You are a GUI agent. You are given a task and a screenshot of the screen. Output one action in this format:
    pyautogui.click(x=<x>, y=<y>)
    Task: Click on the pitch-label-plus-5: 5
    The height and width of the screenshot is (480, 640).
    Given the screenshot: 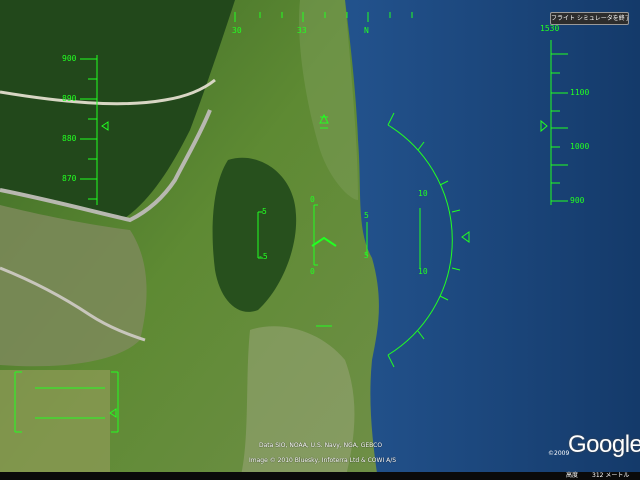 What is the action you would take?
    pyautogui.click(x=264, y=211)
    